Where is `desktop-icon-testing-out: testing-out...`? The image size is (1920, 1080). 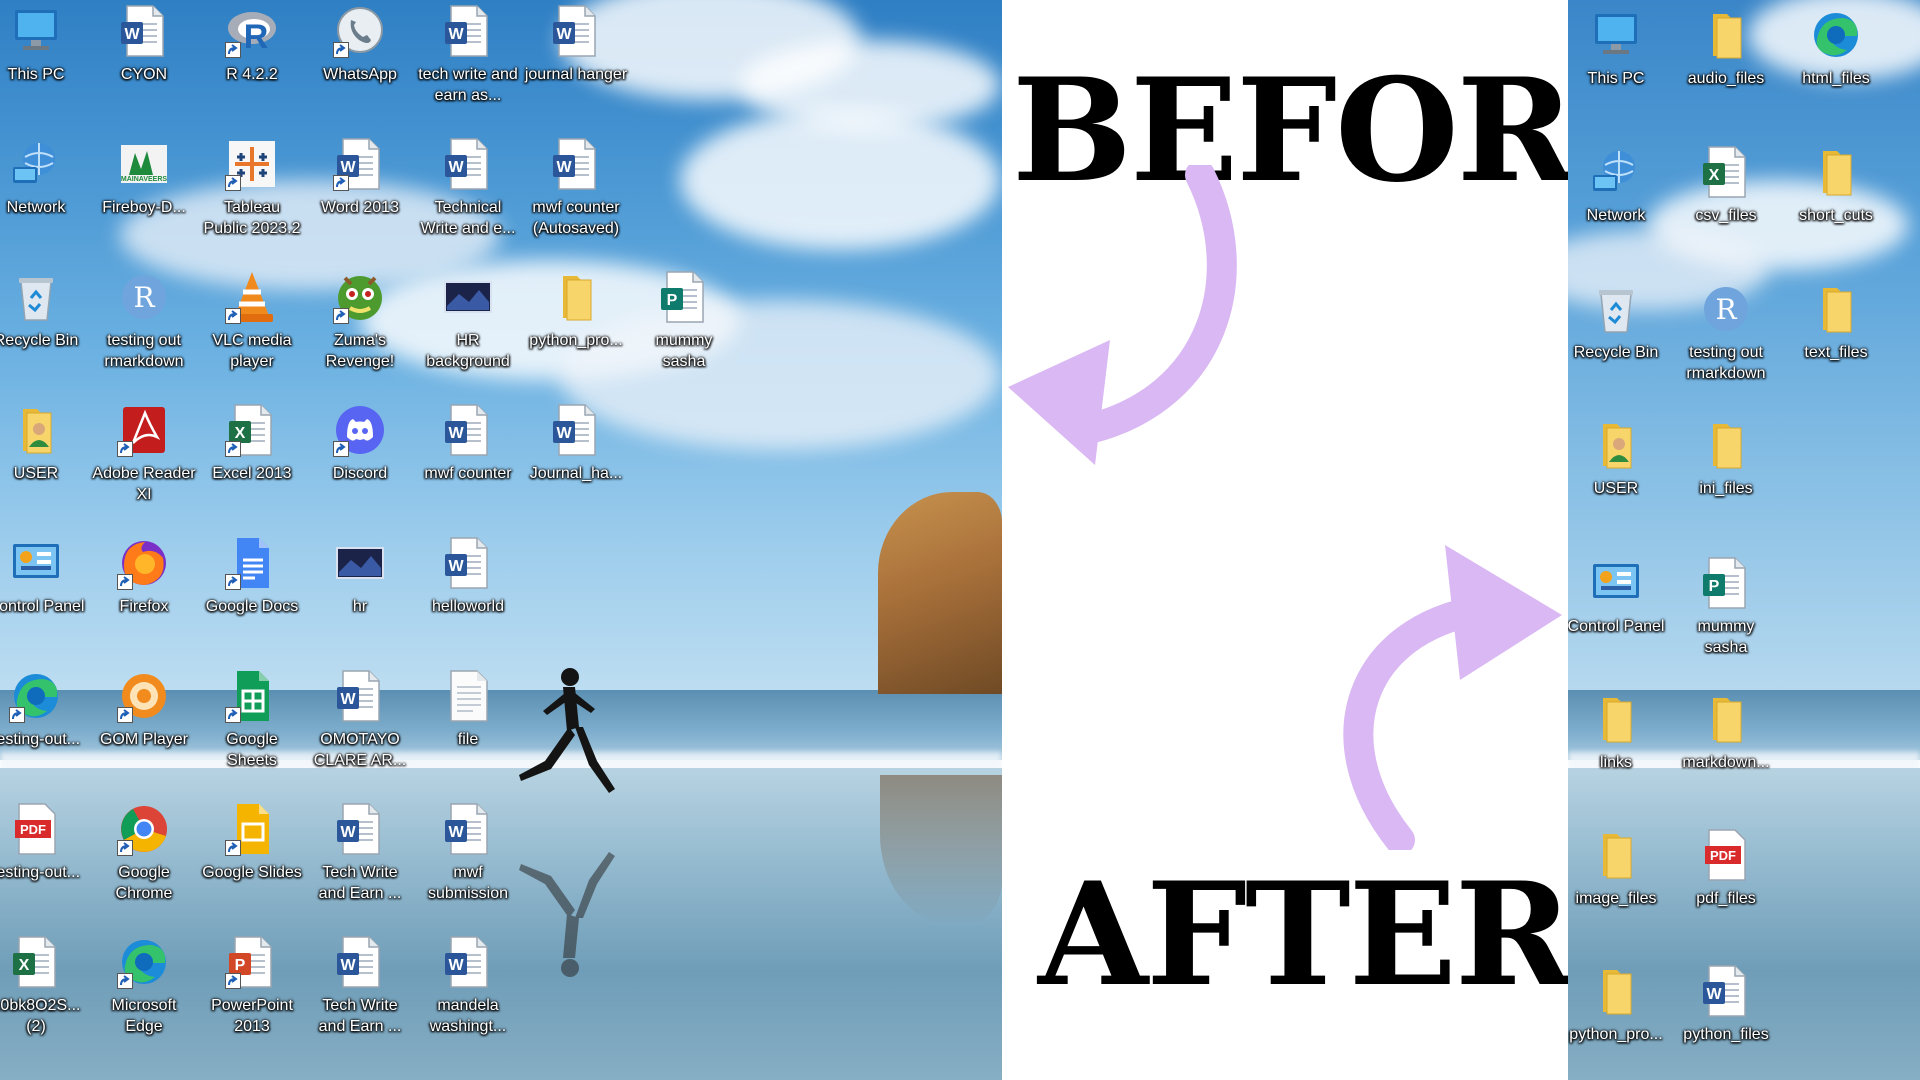 desktop-icon-testing-out: testing-out... is located at coordinates (45, 708).